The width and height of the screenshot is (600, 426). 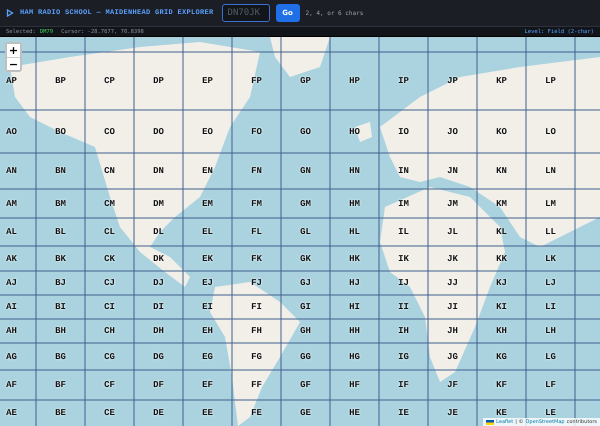 What do you see at coordinates (403, 232) in the screenshot?
I see `grid-square-label: IL` at bounding box center [403, 232].